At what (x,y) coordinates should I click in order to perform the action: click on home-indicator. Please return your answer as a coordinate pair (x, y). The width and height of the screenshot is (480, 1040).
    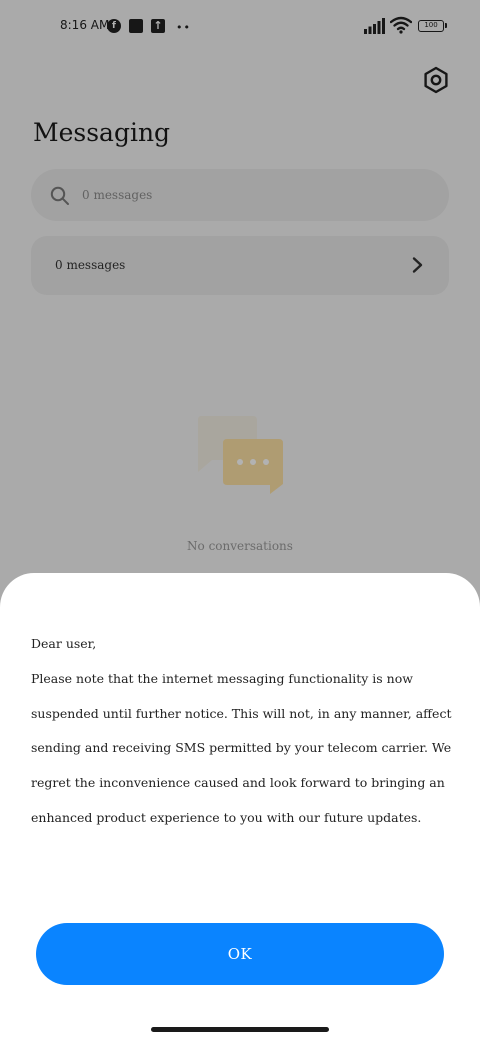
    Looking at the image, I should click on (240, 1029).